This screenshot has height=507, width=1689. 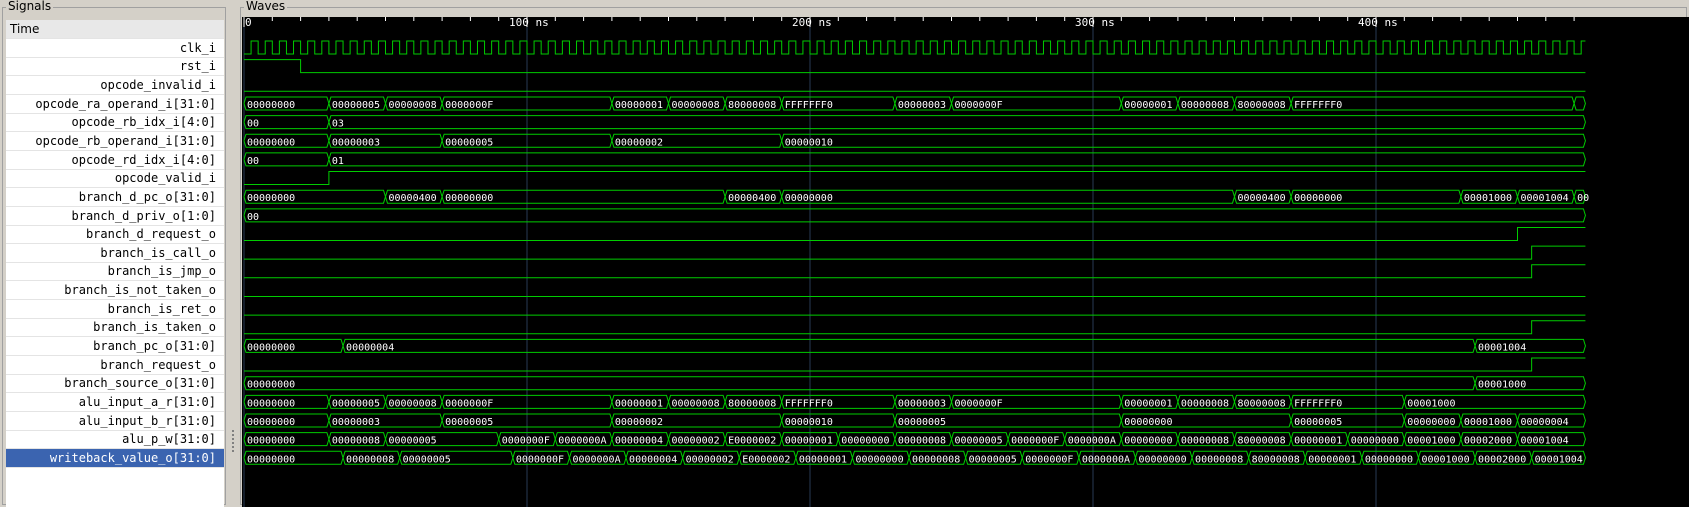 What do you see at coordinates (158, 252) in the screenshot?
I see `signal-row-label: branch_is_call_o` at bounding box center [158, 252].